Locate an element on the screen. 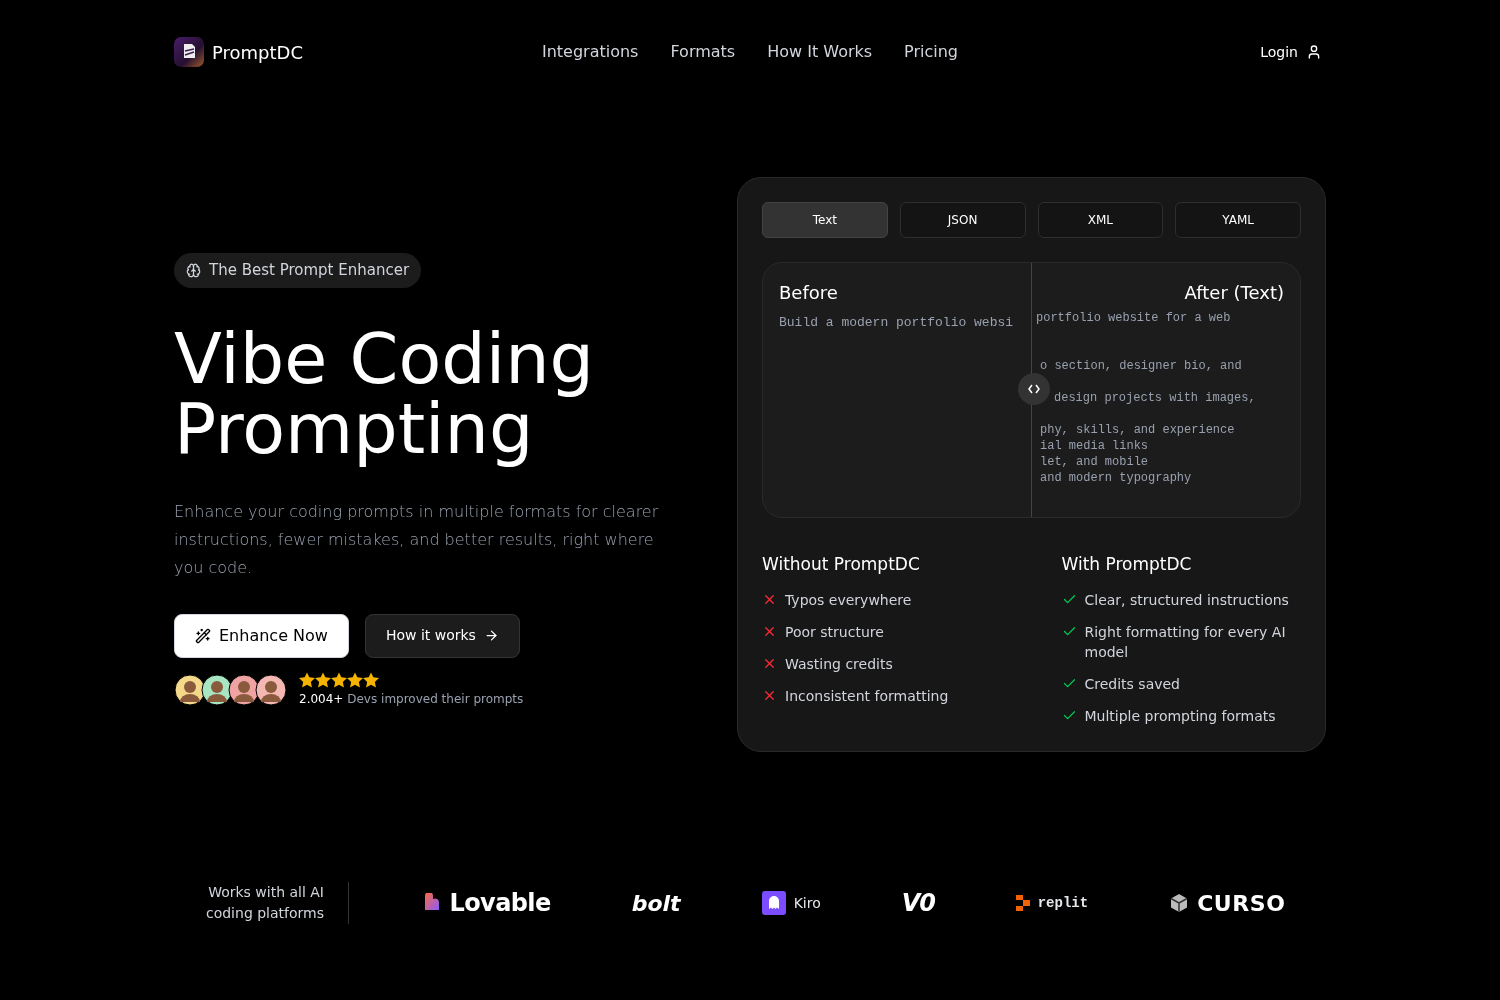 This screenshot has height=1000, width=1500. proof-count: 2.004+ is located at coordinates (321, 698).